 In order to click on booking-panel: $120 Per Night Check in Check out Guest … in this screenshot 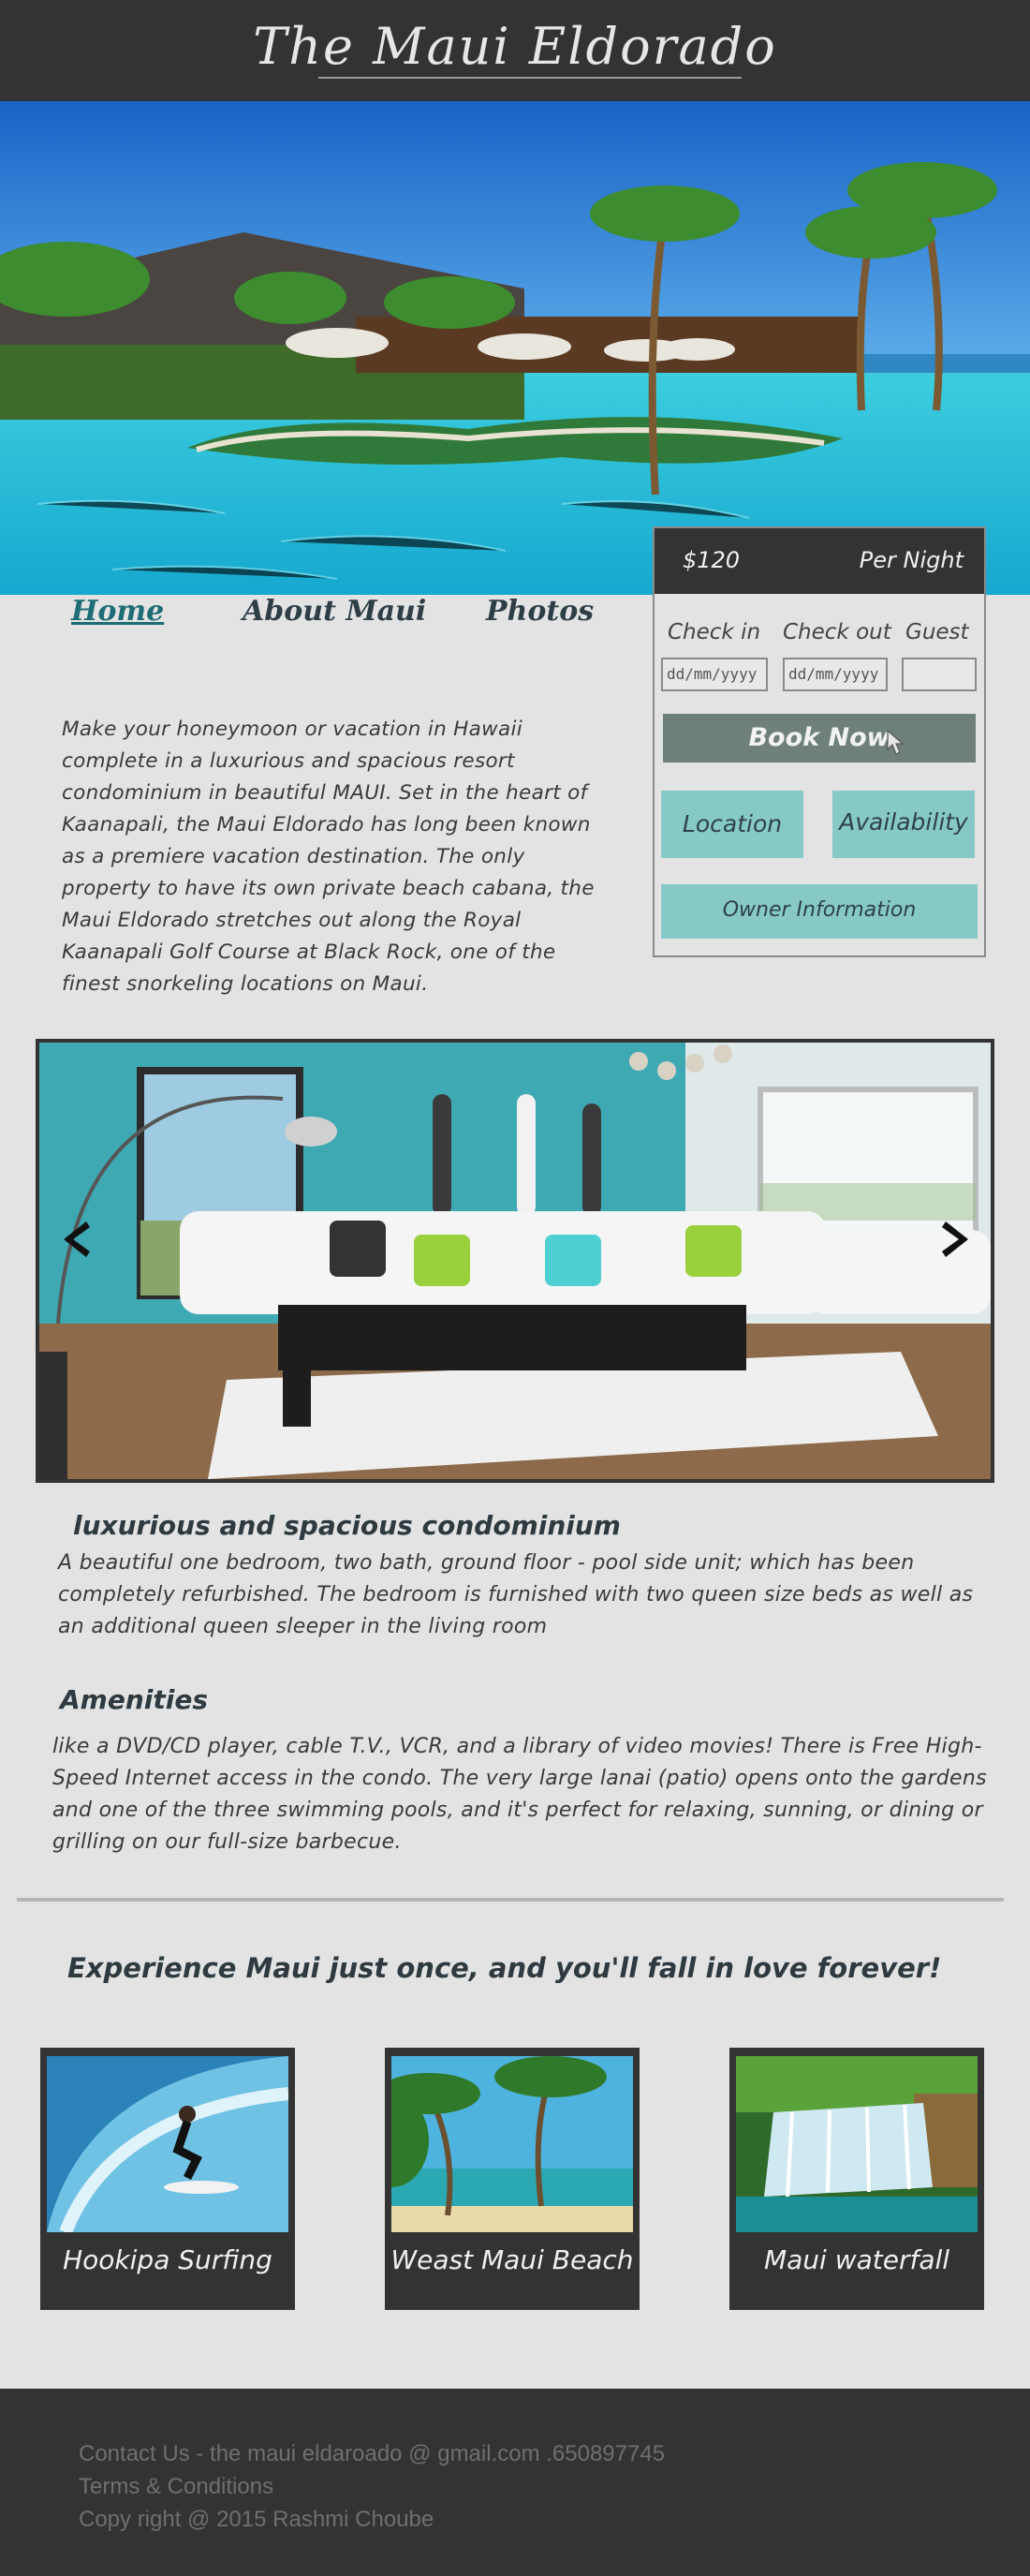, I will do `click(819, 741)`.